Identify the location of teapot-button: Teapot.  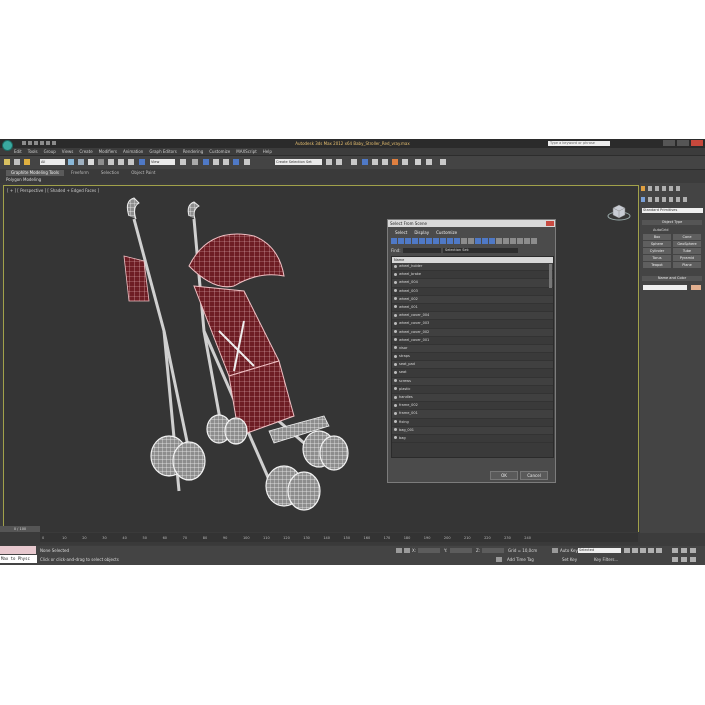
(657, 265).